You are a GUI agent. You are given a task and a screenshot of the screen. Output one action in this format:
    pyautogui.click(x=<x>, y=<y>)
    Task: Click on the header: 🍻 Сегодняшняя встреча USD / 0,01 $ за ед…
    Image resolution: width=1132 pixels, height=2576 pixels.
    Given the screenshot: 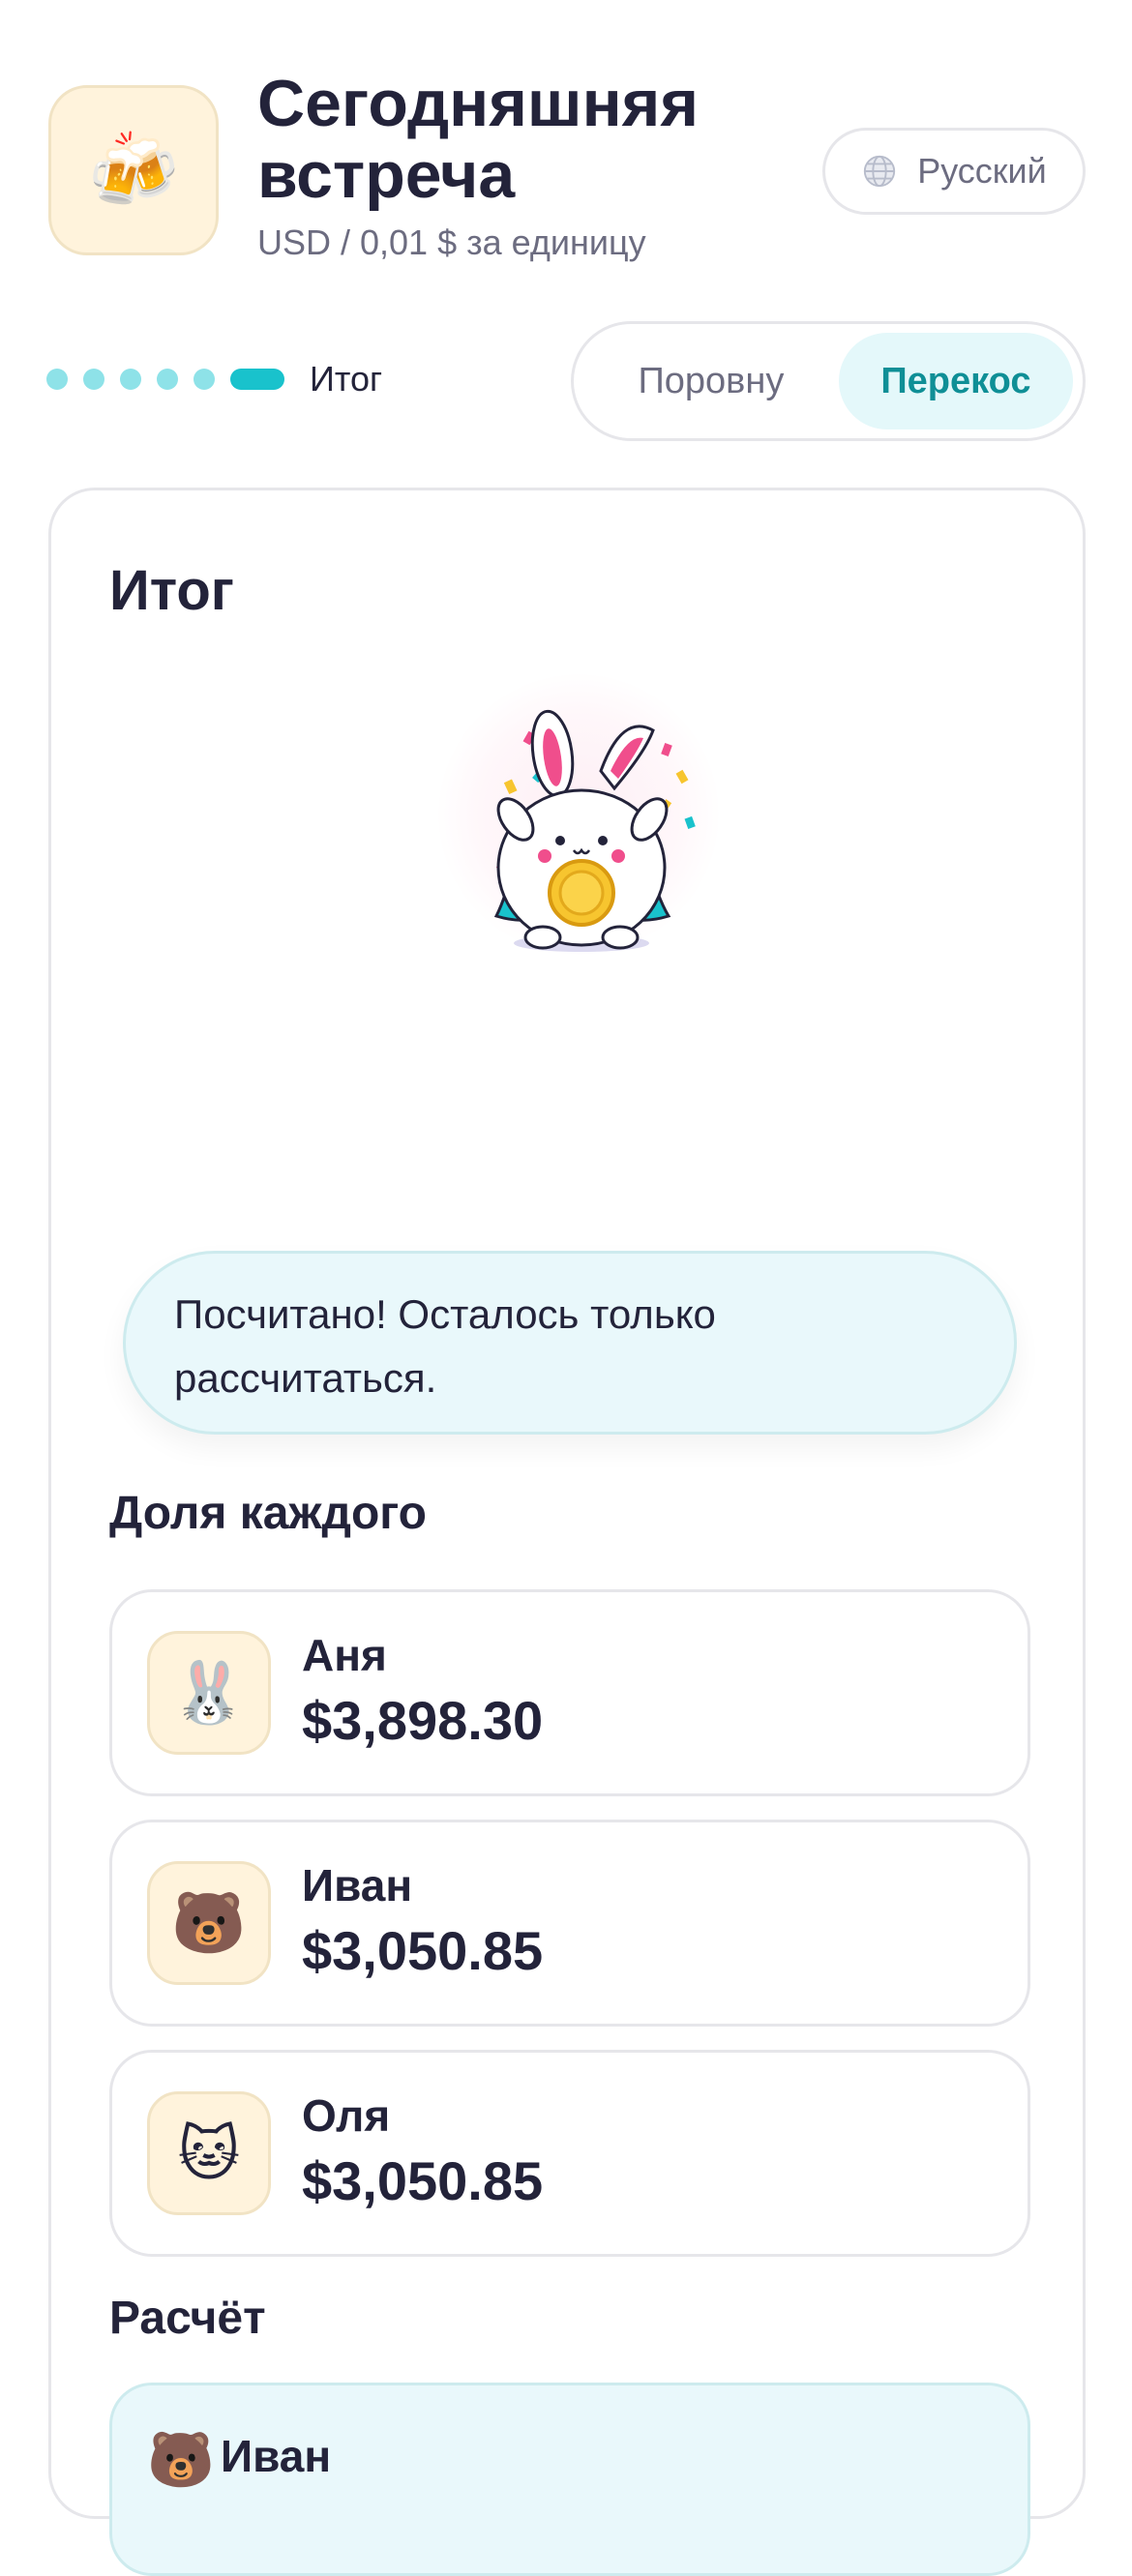 What is the action you would take?
    pyautogui.click(x=566, y=145)
    